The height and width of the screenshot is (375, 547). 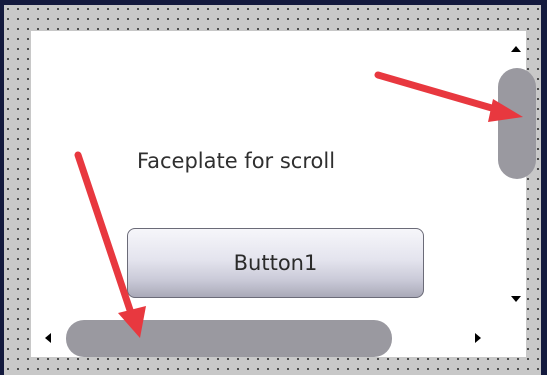 What do you see at coordinates (273, 2) in the screenshot?
I see `window-frame-top` at bounding box center [273, 2].